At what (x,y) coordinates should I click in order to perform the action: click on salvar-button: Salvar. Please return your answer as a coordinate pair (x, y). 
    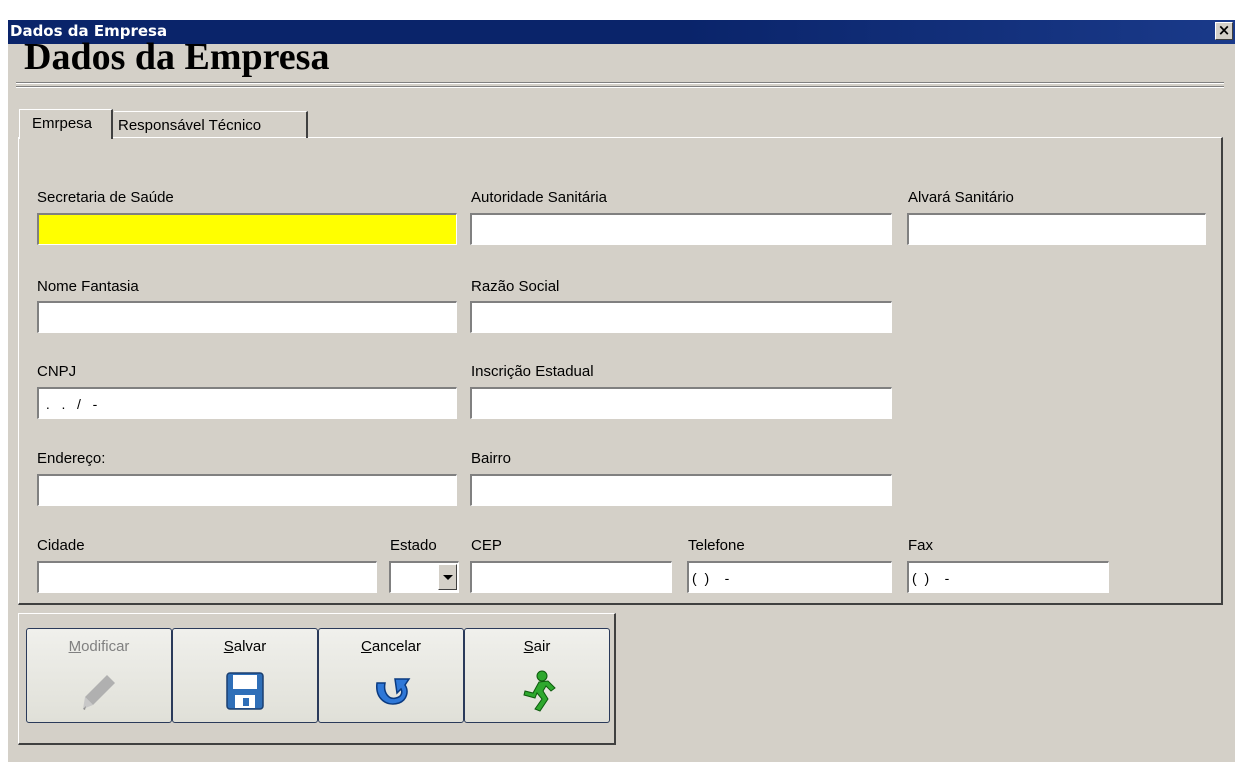
    Looking at the image, I should click on (245, 675).